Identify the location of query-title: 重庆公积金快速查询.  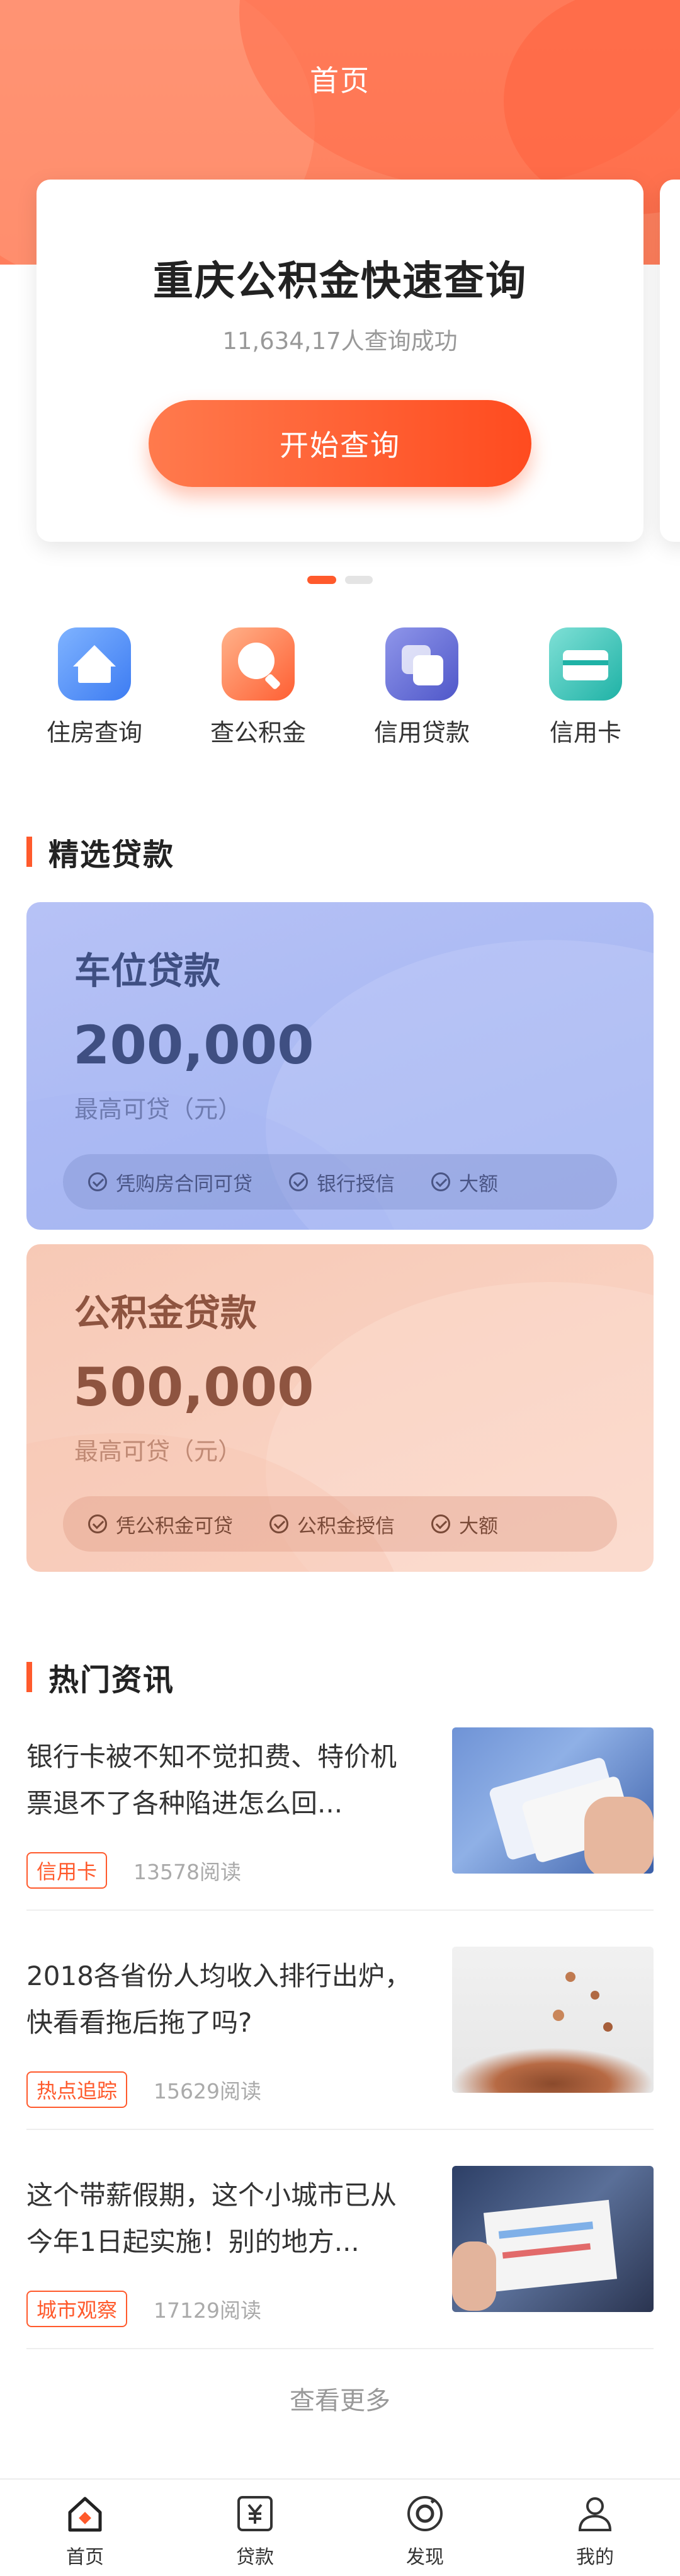
(340, 282).